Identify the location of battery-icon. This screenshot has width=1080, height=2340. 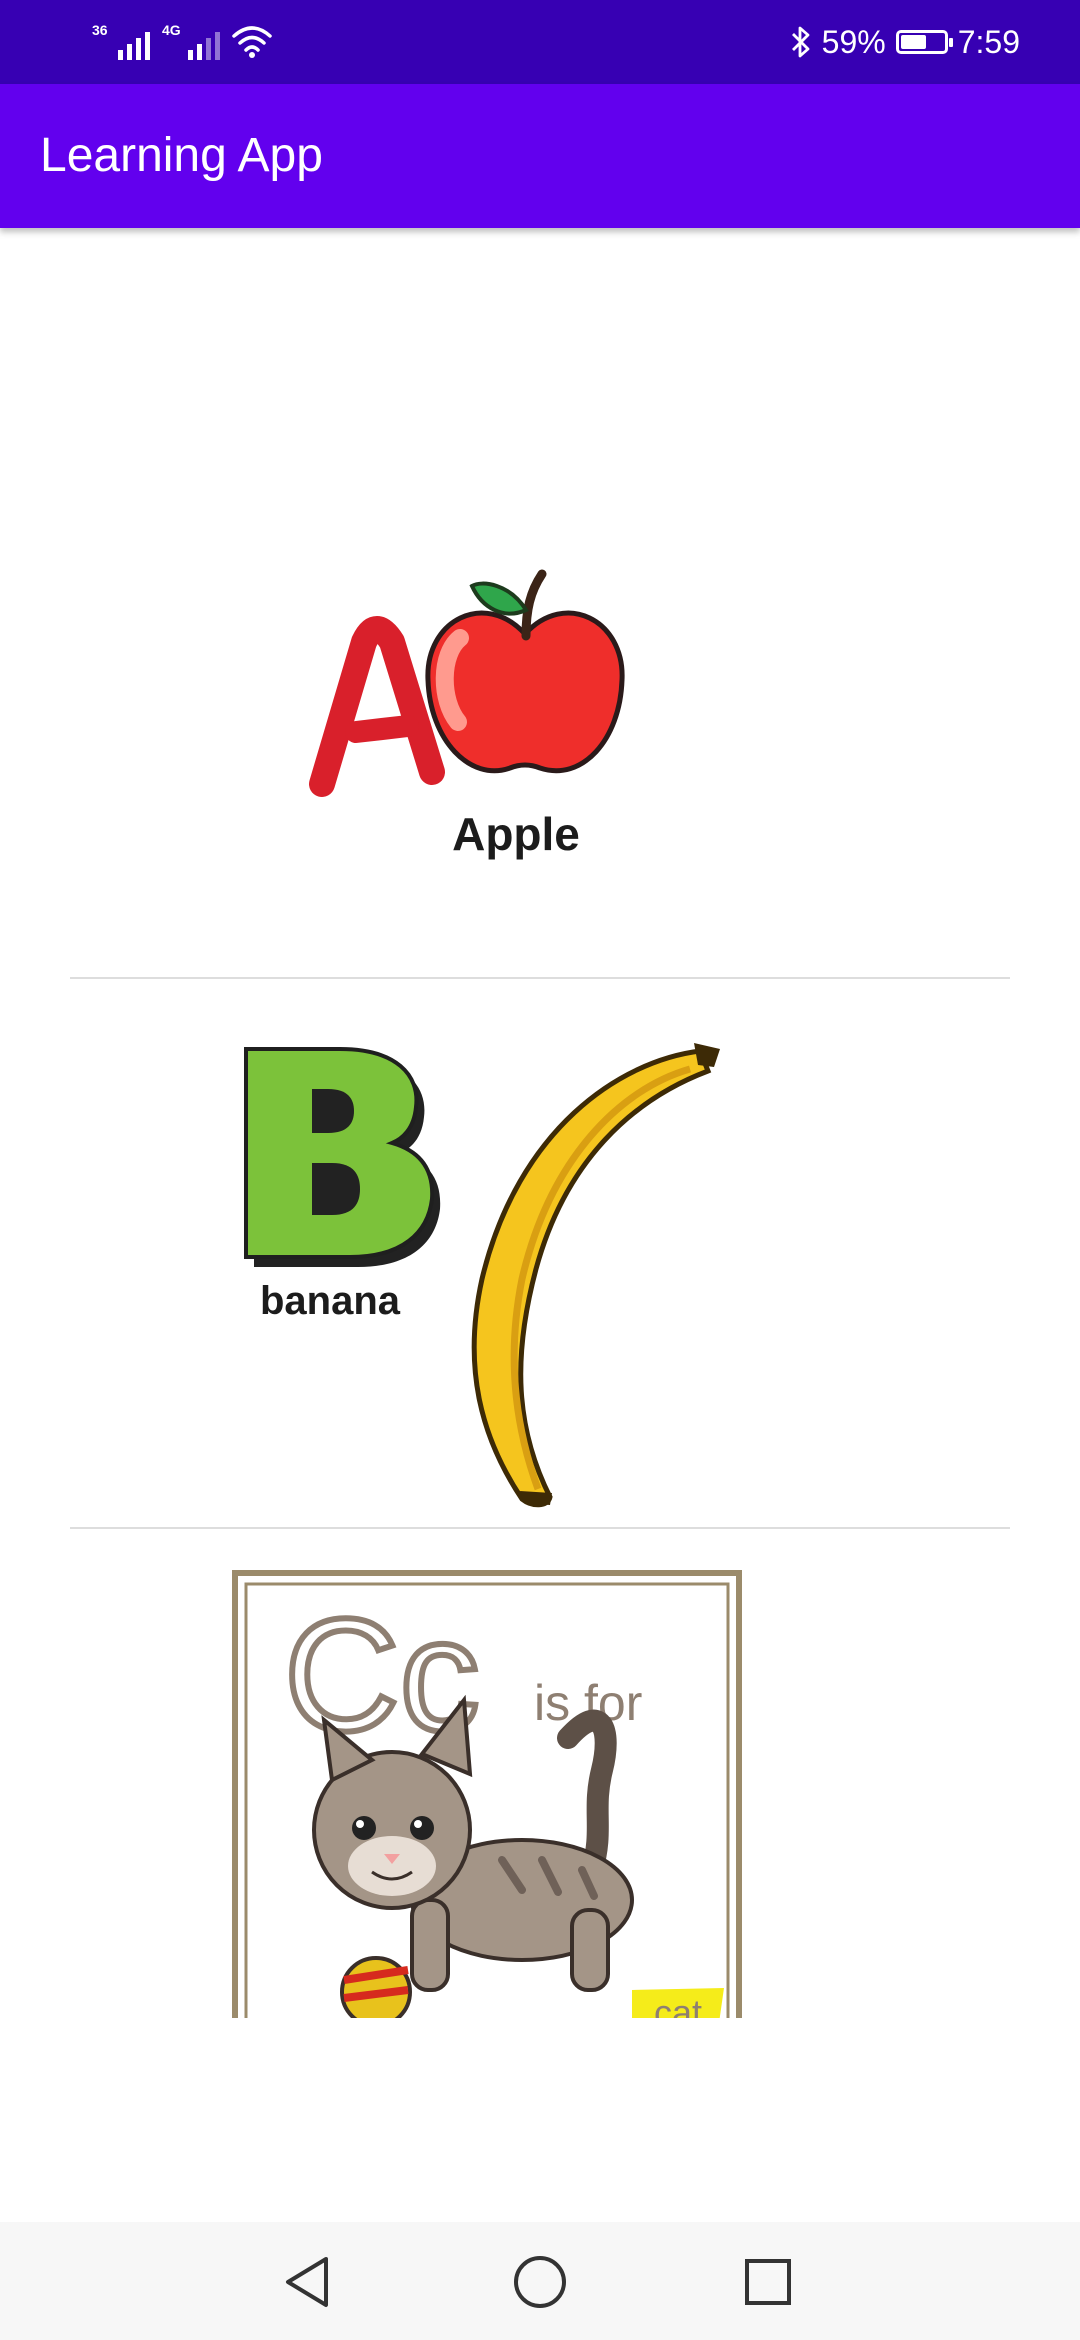
(924, 42).